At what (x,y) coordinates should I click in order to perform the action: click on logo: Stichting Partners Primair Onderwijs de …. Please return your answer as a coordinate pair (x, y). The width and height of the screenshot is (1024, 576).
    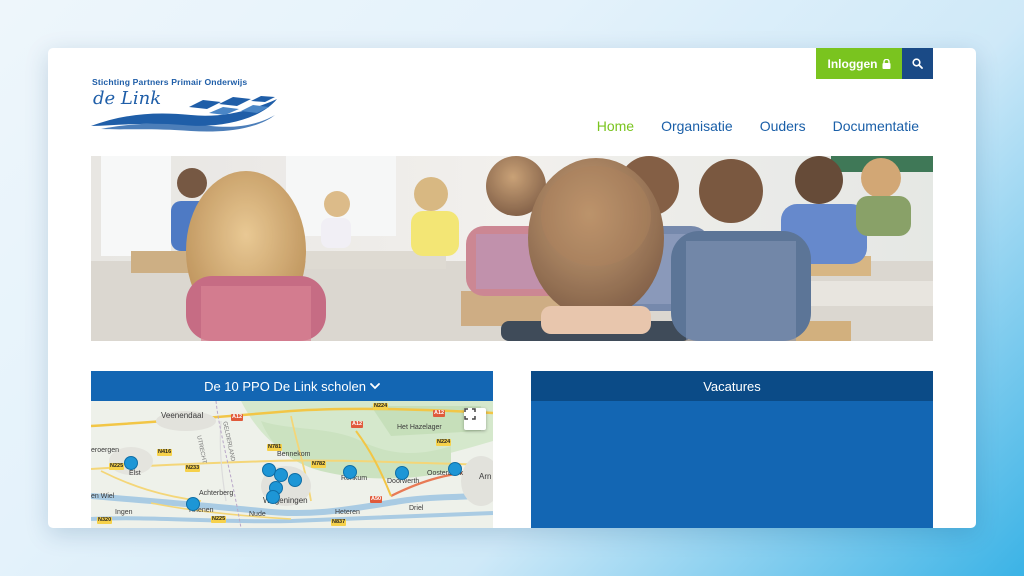
    Looking at the image, I should click on (186, 105).